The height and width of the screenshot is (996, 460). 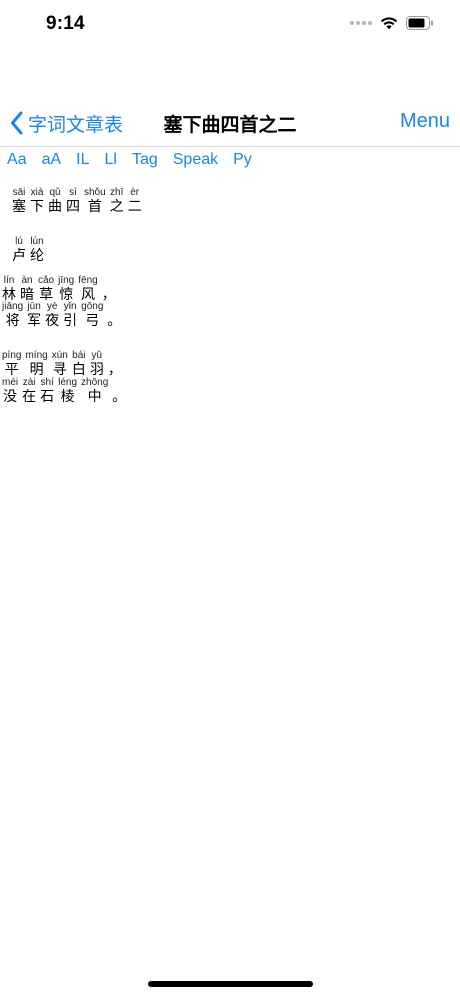 I want to click on navigation-bar: 字词文章表 塞下曲四首之二 Menu, so click(x=230, y=123).